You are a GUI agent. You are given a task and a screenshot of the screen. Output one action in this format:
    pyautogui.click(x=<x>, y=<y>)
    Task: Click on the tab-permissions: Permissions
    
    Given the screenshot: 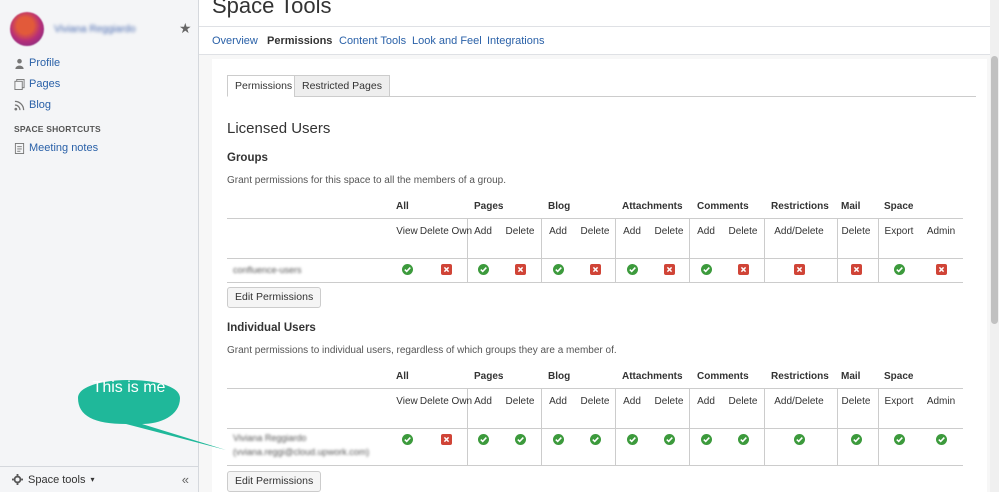 What is the action you would take?
    pyautogui.click(x=299, y=41)
    